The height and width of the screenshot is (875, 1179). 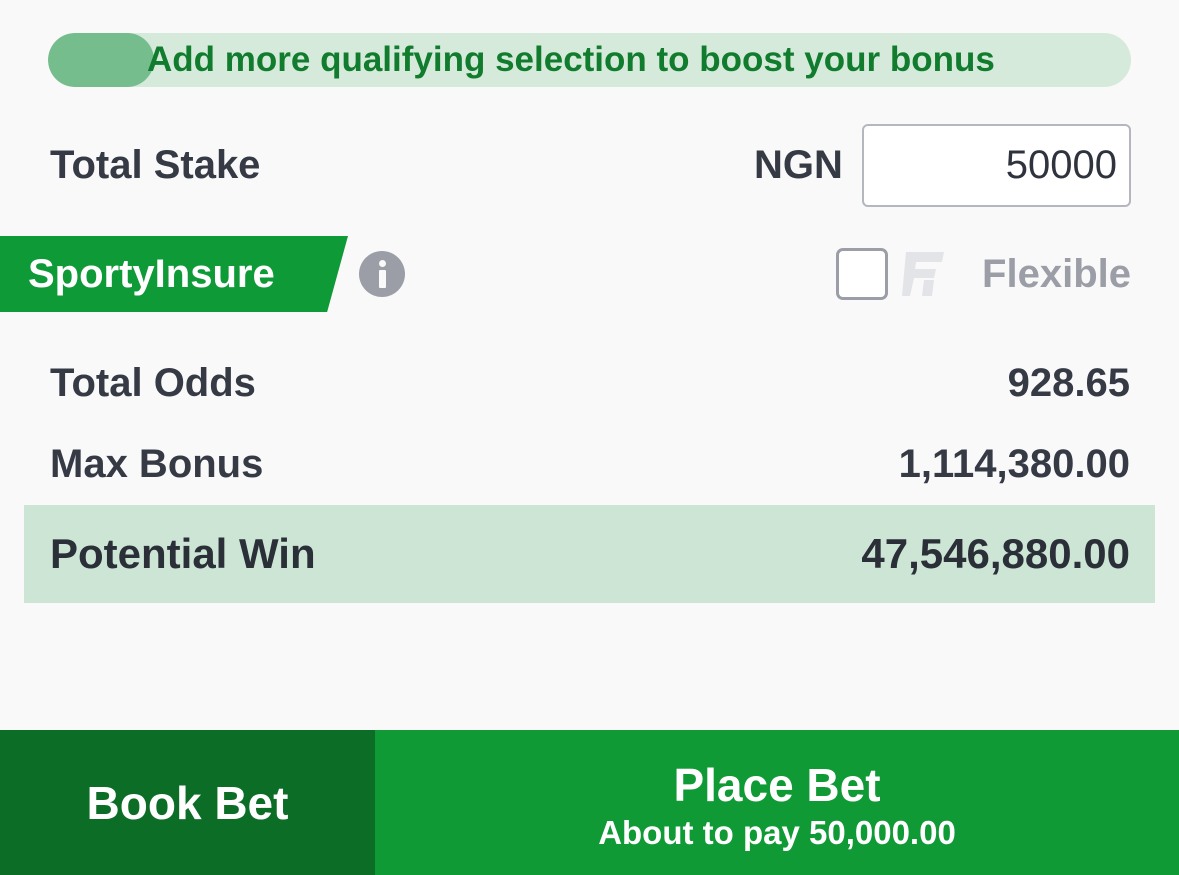 What do you see at coordinates (798, 165) in the screenshot?
I see `currency-label: NGN` at bounding box center [798, 165].